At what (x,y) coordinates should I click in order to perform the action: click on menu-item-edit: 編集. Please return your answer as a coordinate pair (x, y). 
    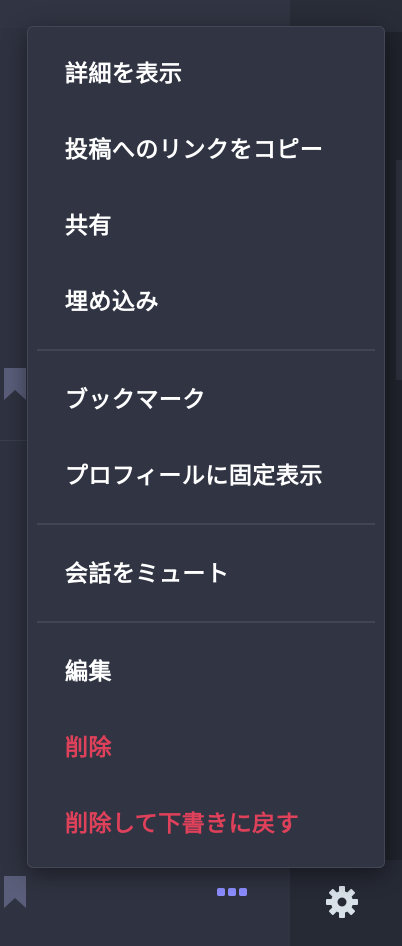
    Looking at the image, I should click on (206, 669).